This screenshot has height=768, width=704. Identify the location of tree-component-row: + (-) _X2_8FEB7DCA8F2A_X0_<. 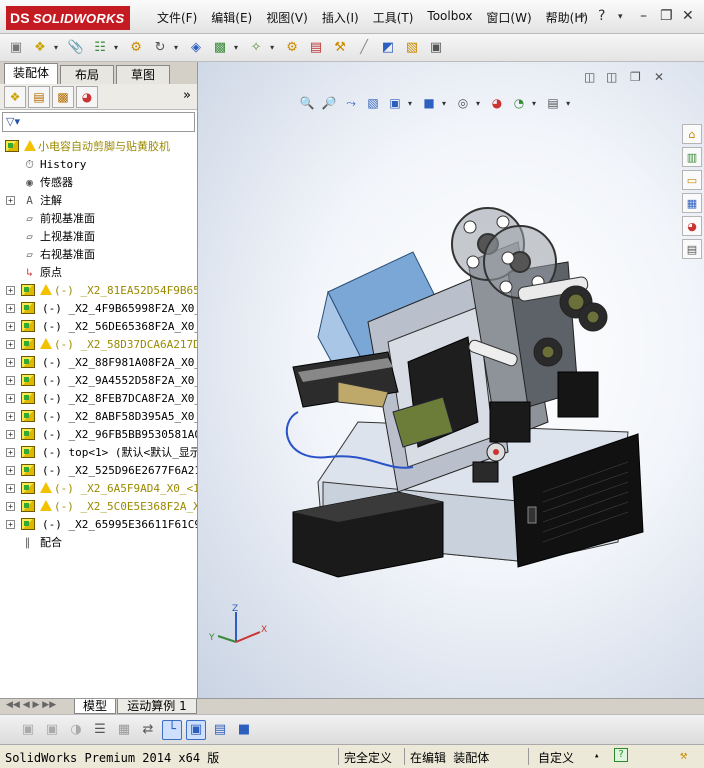
(98, 399).